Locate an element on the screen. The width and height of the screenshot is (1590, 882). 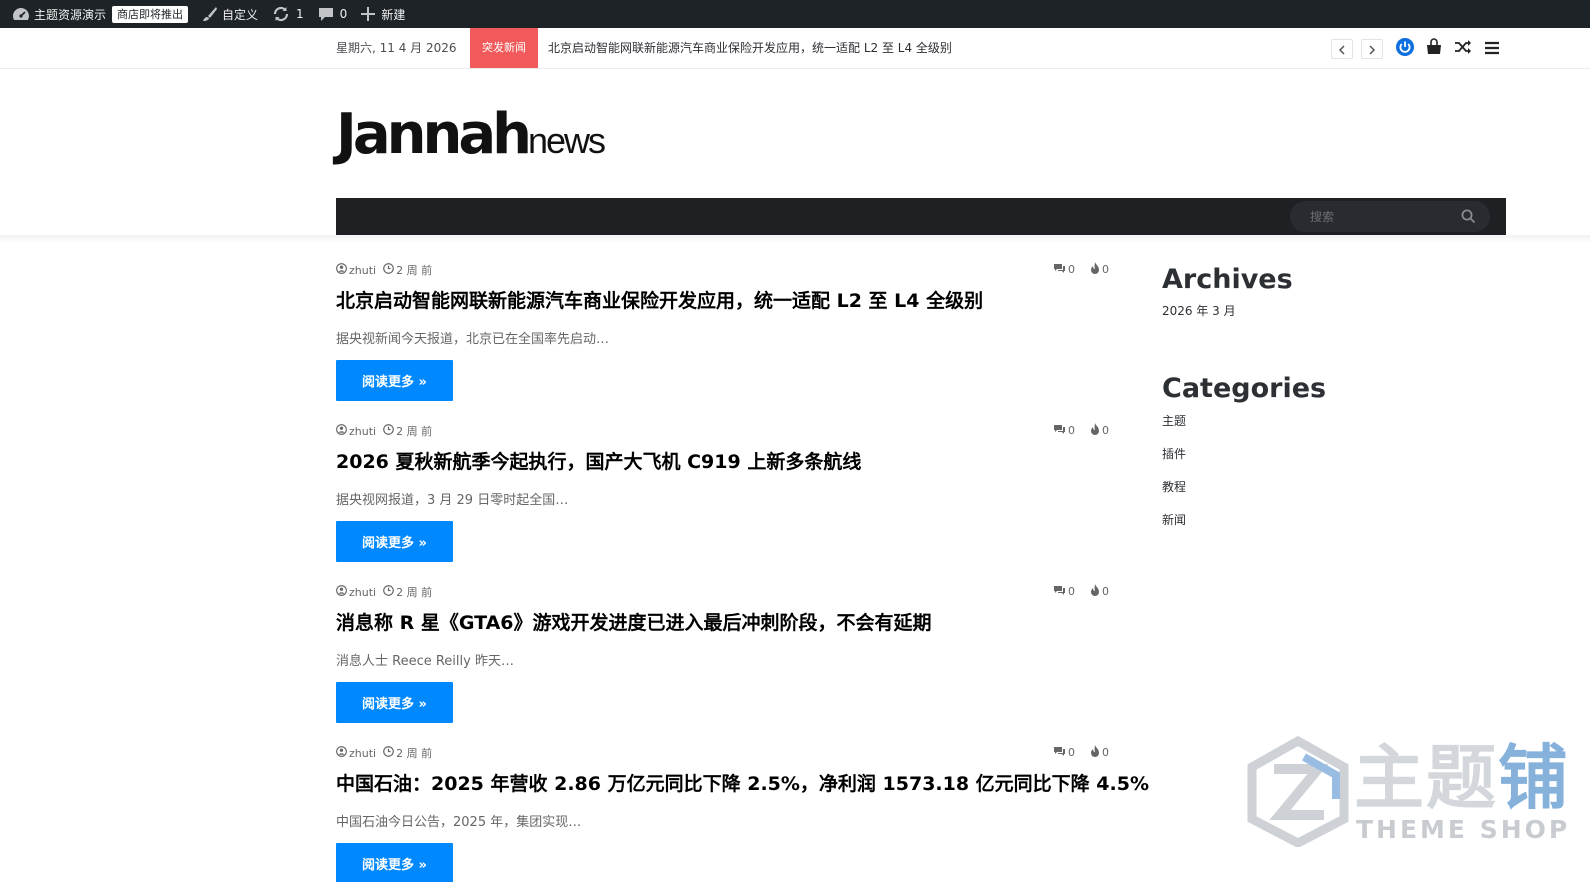
comment-icon is located at coordinates (326, 14).